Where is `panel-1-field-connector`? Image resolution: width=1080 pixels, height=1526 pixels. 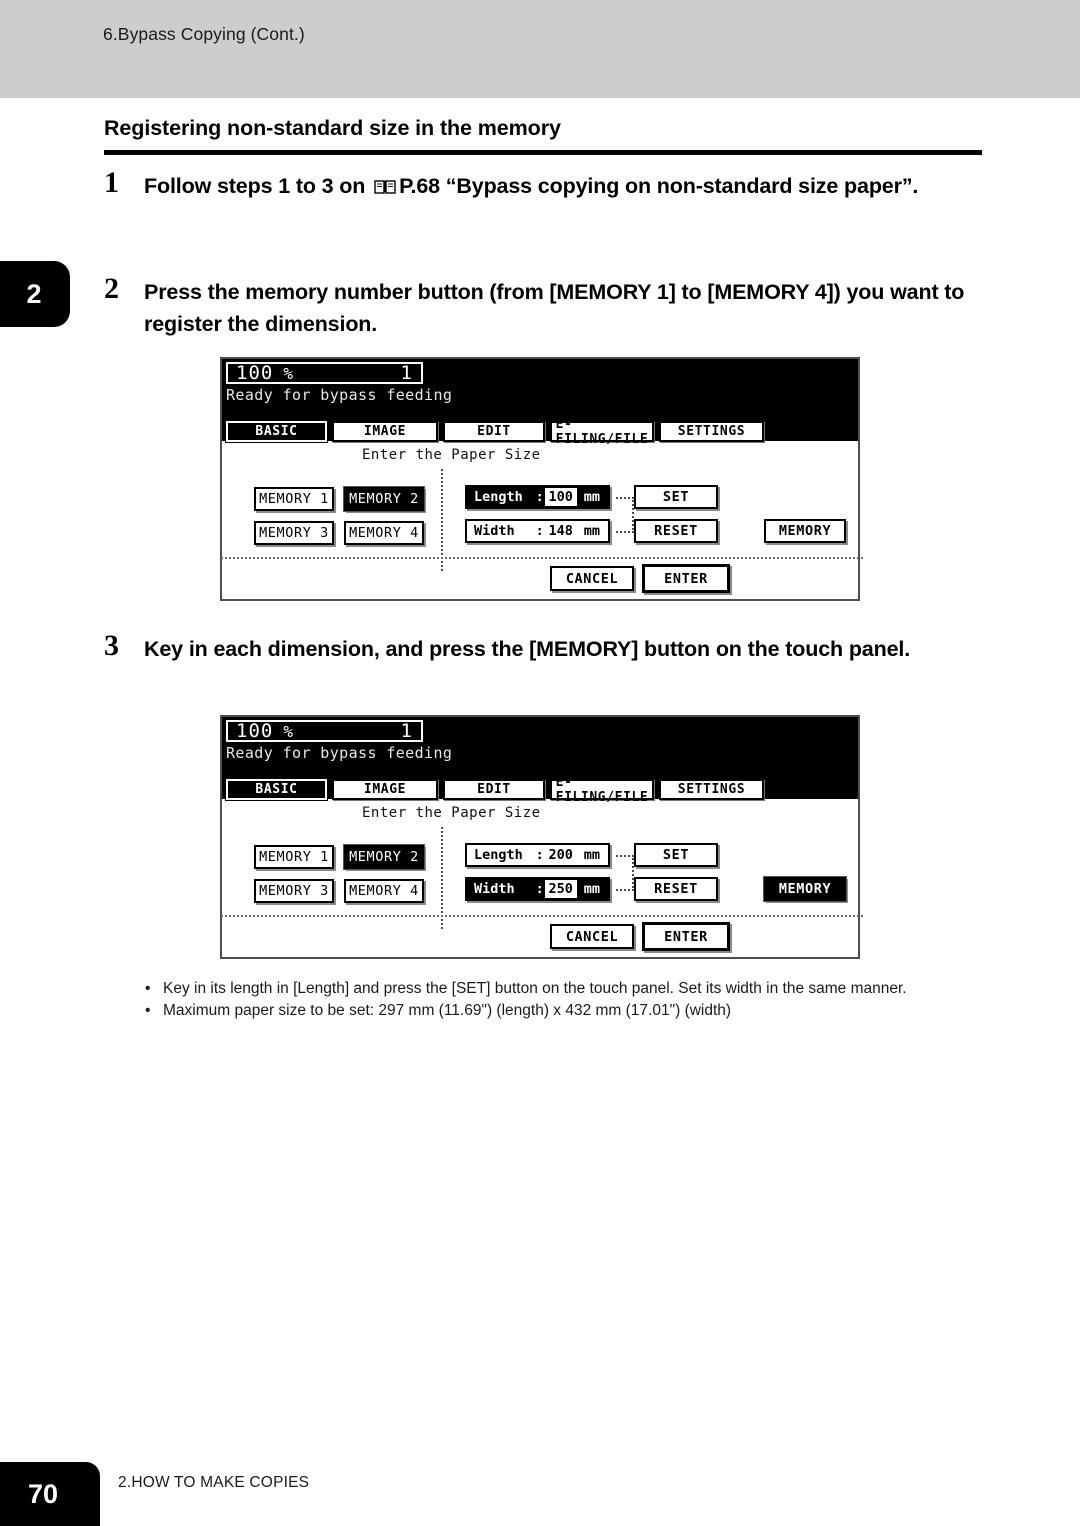 panel-1-field-connector is located at coordinates (625, 515).